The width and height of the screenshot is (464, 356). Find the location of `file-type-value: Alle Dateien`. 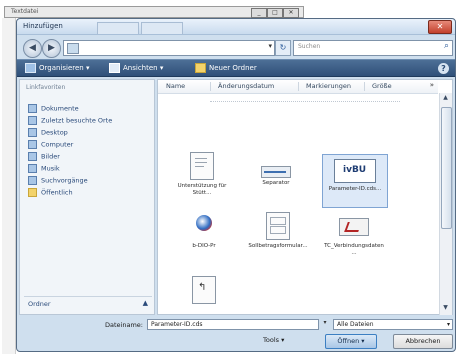

file-type-value: Alle Dateien is located at coordinates (355, 324).